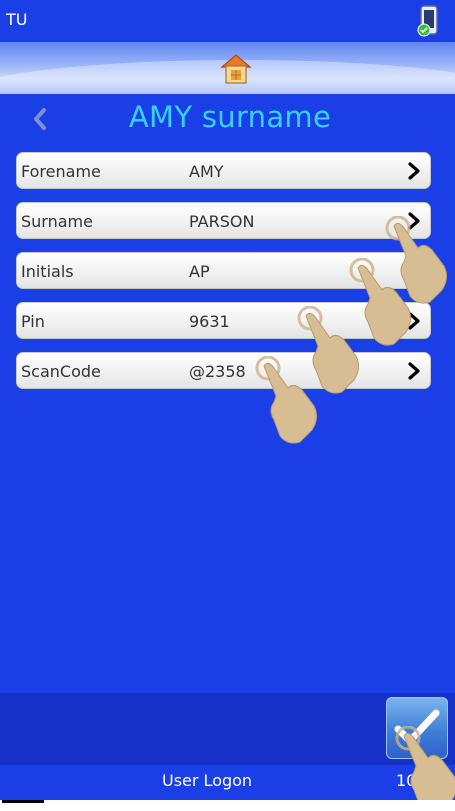 The image size is (455, 811). What do you see at coordinates (17, 19) in the screenshot?
I see `status-title: TU` at bounding box center [17, 19].